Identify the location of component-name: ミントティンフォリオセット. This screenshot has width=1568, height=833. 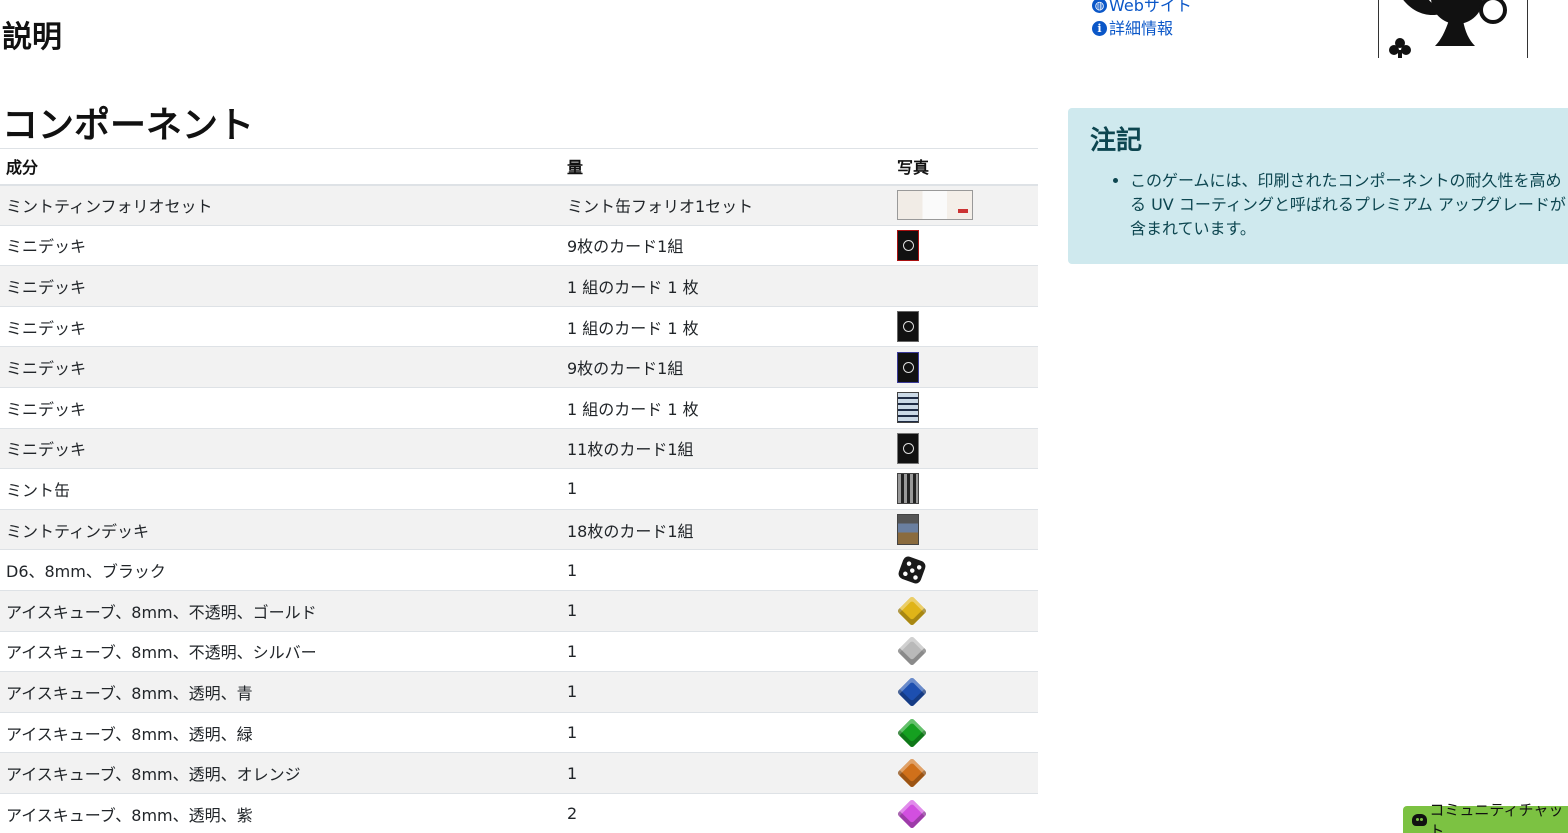
(280, 205).